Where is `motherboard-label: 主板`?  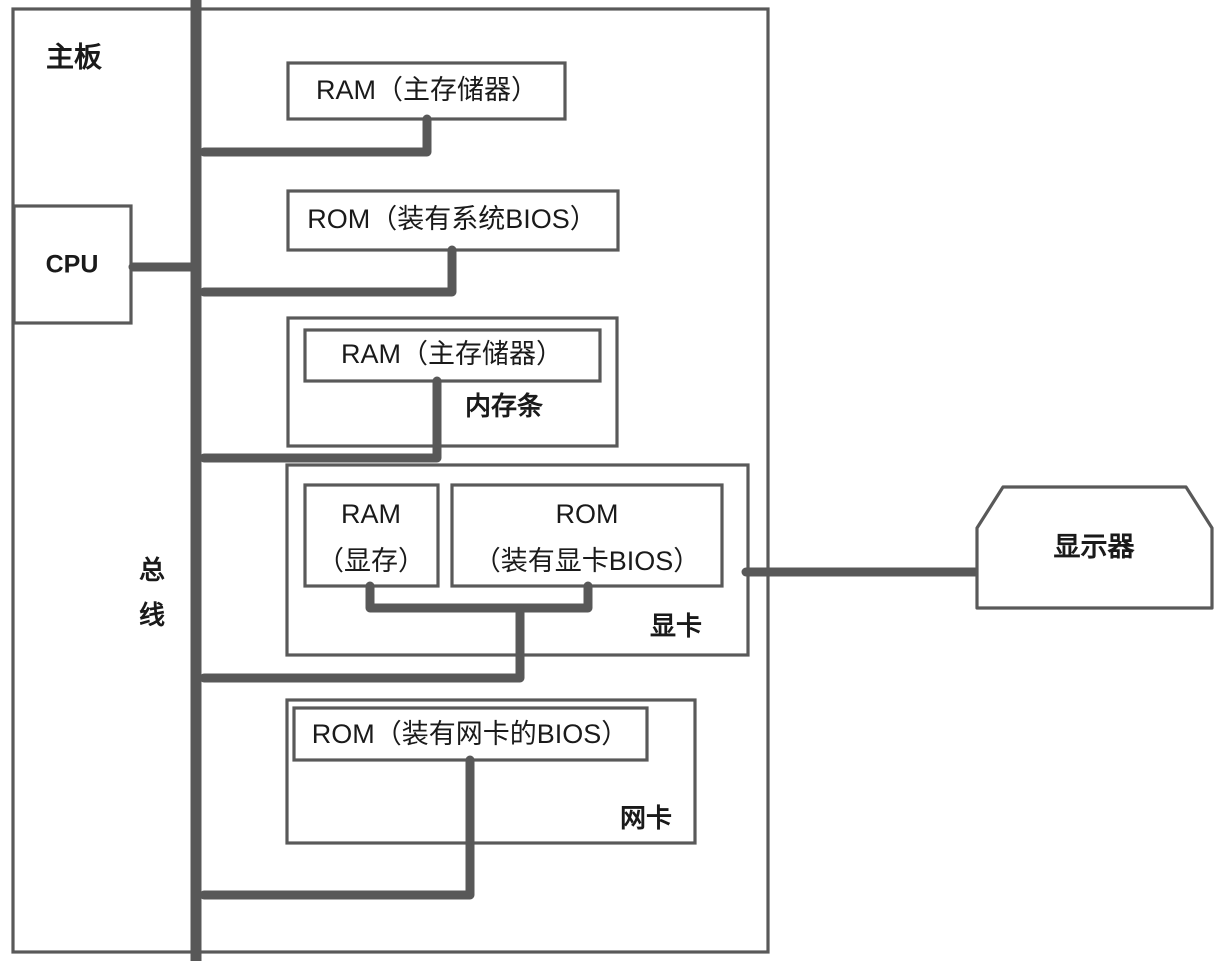 motherboard-label: 主板 is located at coordinates (74, 56).